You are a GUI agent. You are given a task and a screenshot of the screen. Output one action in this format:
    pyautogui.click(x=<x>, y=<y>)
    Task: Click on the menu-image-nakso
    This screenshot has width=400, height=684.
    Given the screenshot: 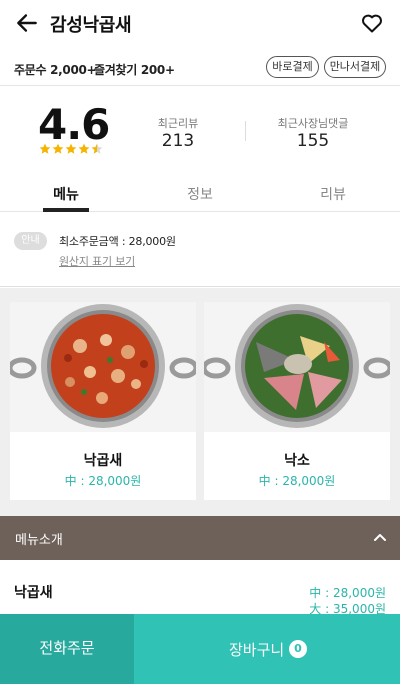 What is the action you would take?
    pyautogui.click(x=297, y=367)
    